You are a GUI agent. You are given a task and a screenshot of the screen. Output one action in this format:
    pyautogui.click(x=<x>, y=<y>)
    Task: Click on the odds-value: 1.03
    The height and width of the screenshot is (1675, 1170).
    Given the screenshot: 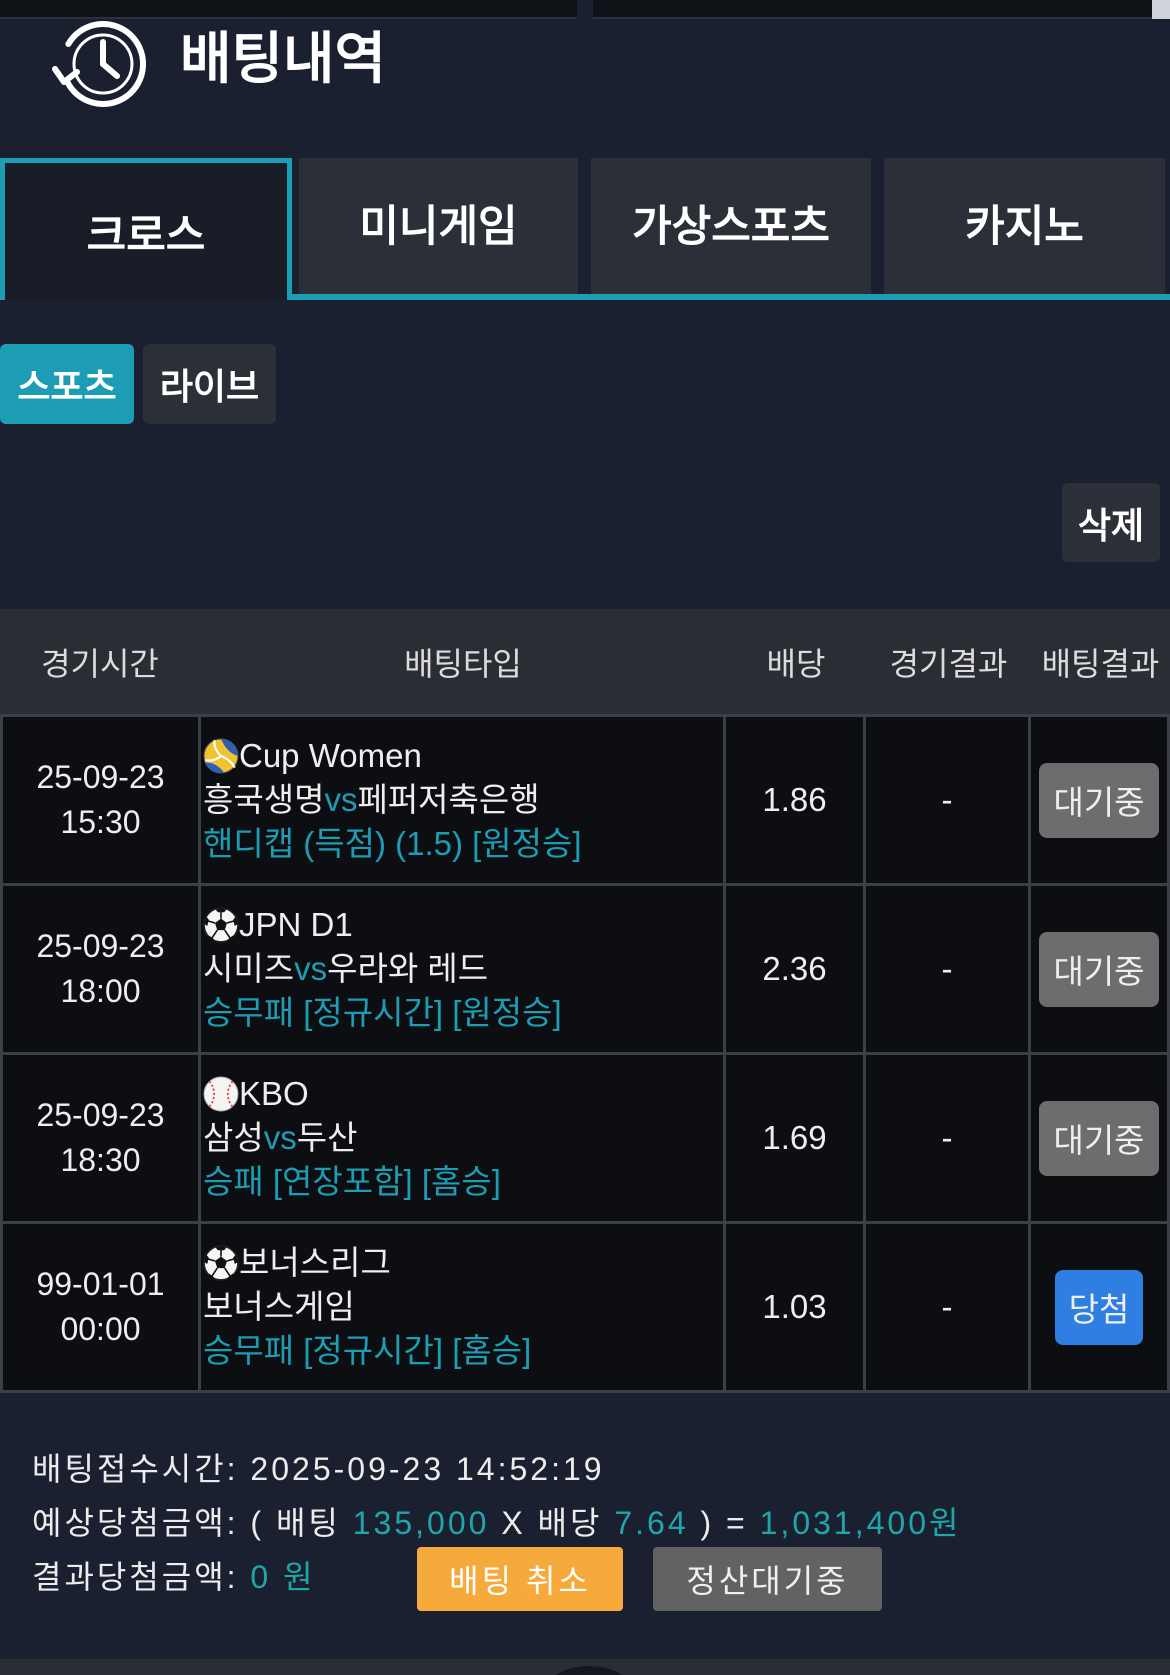 What is the action you would take?
    pyautogui.click(x=794, y=1306)
    